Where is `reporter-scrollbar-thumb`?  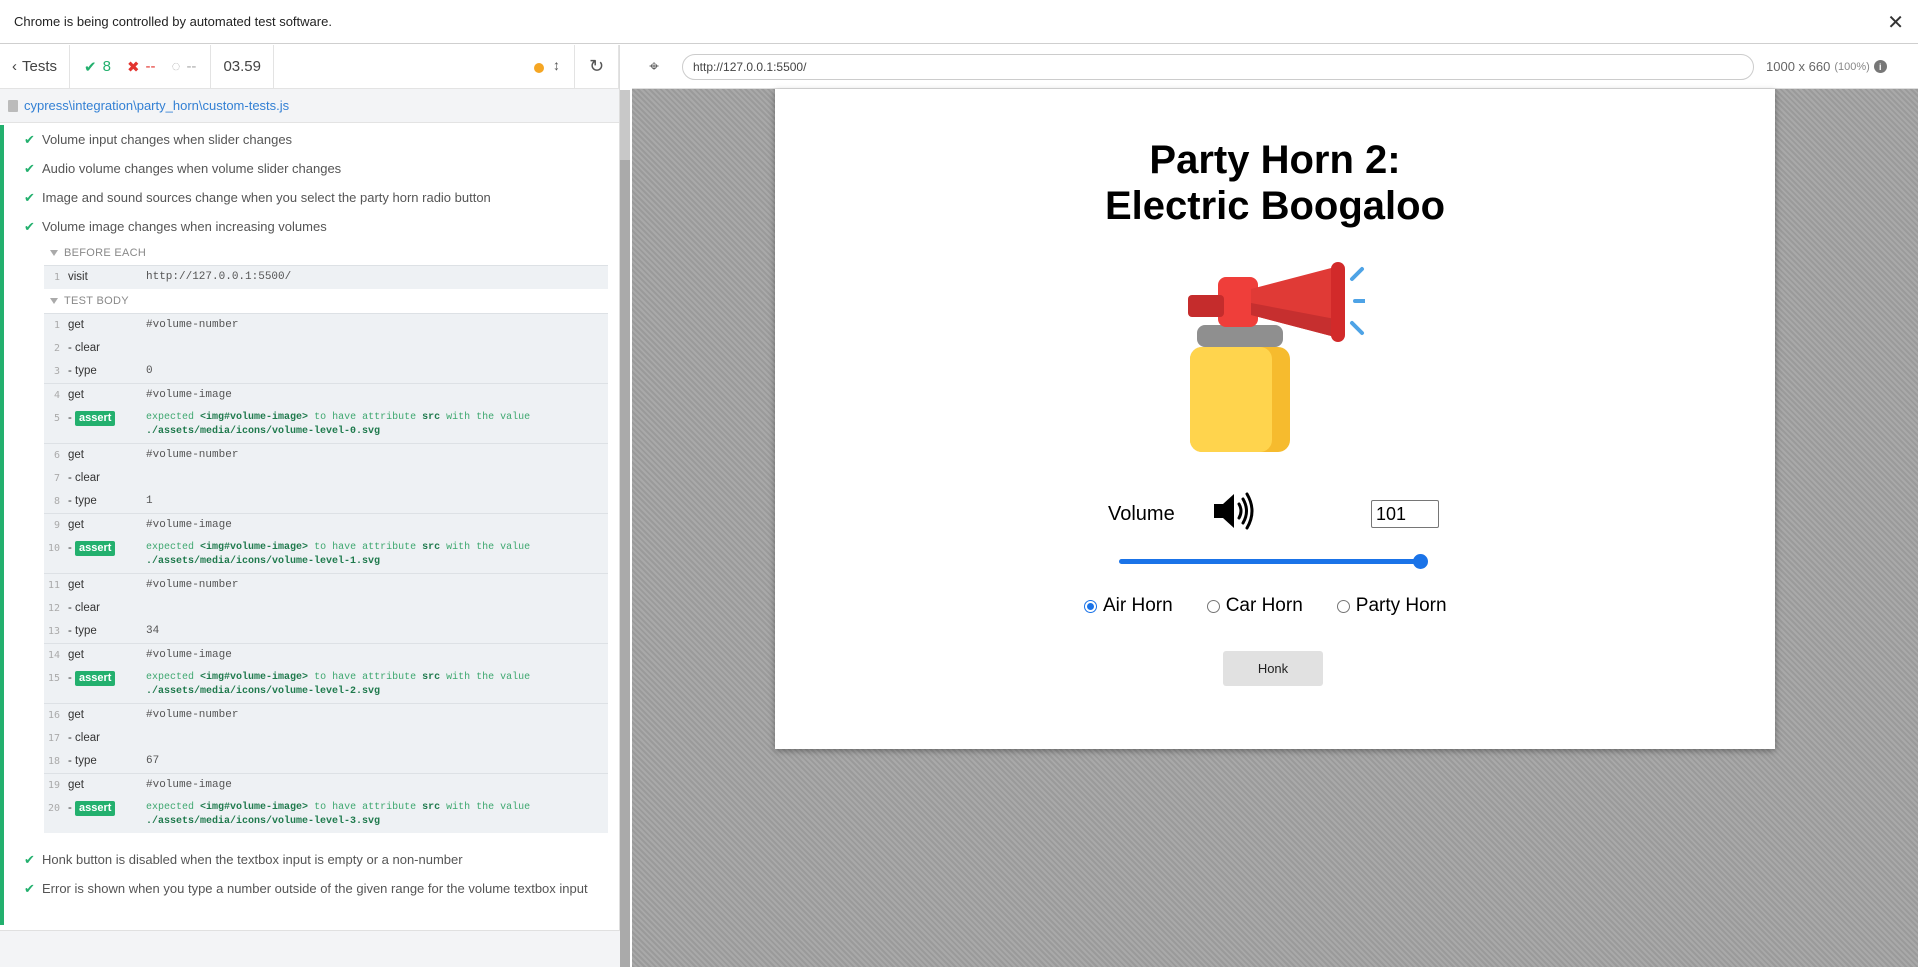 reporter-scrollbar-thumb is located at coordinates (625, 125).